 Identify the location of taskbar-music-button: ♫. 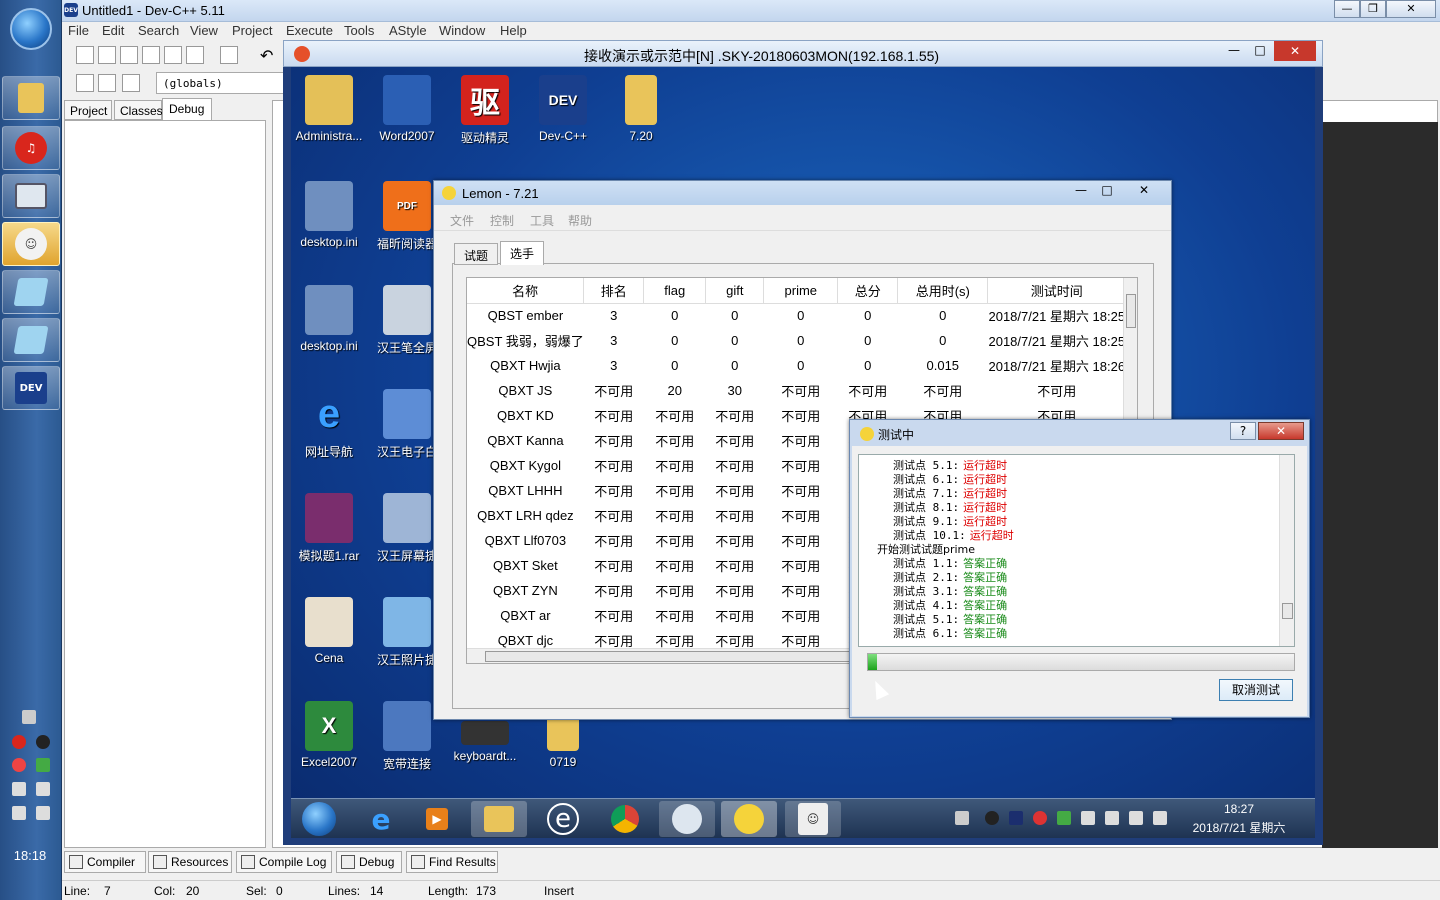
(31, 148).